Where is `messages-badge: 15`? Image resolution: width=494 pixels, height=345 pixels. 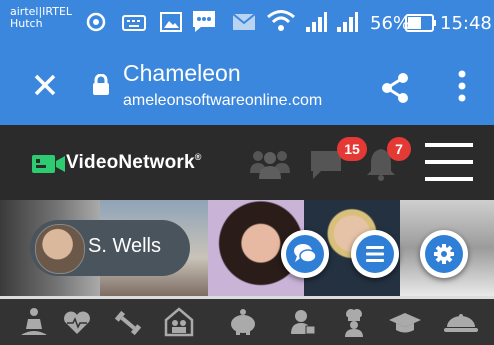 messages-badge: 15 is located at coordinates (352, 149).